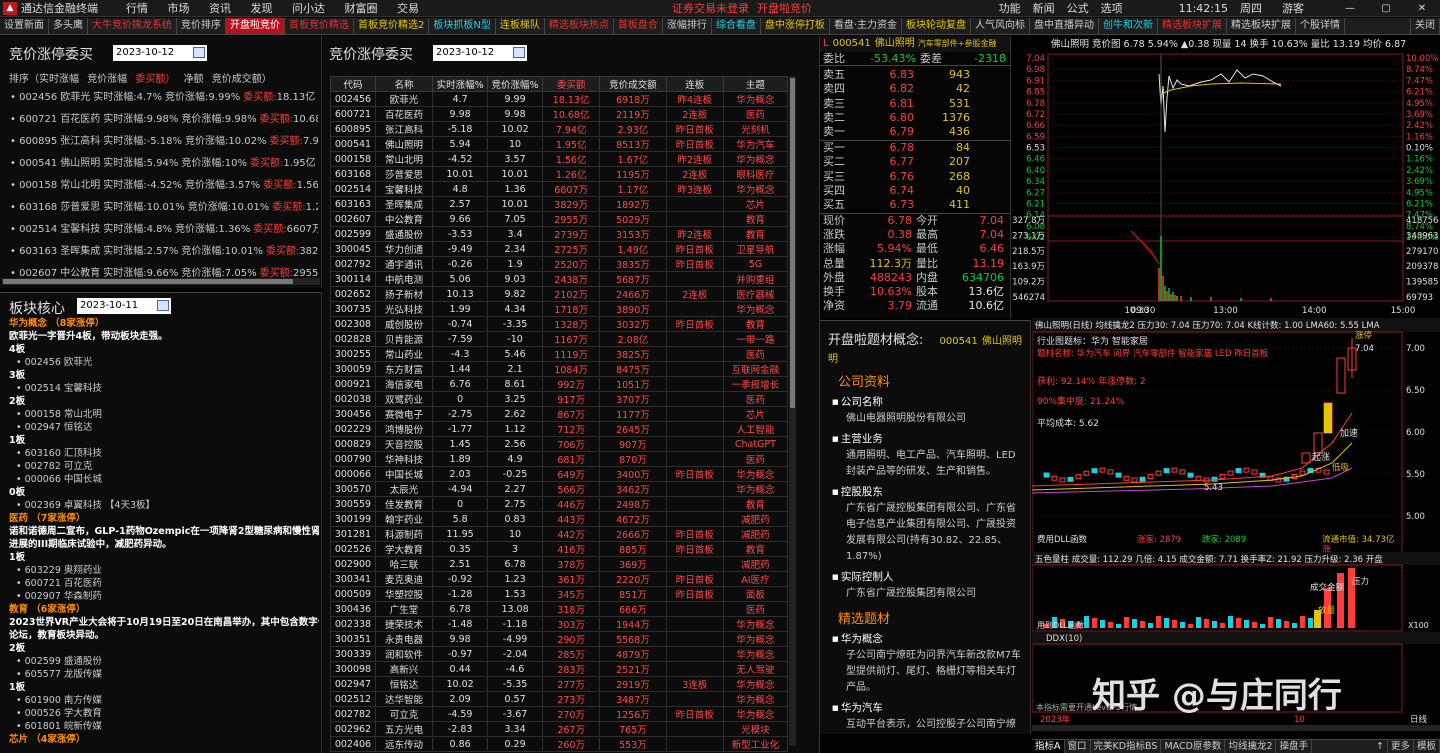 This screenshot has height=753, width=1440. I want to click on tab-12: 综合看盘, so click(736, 26).